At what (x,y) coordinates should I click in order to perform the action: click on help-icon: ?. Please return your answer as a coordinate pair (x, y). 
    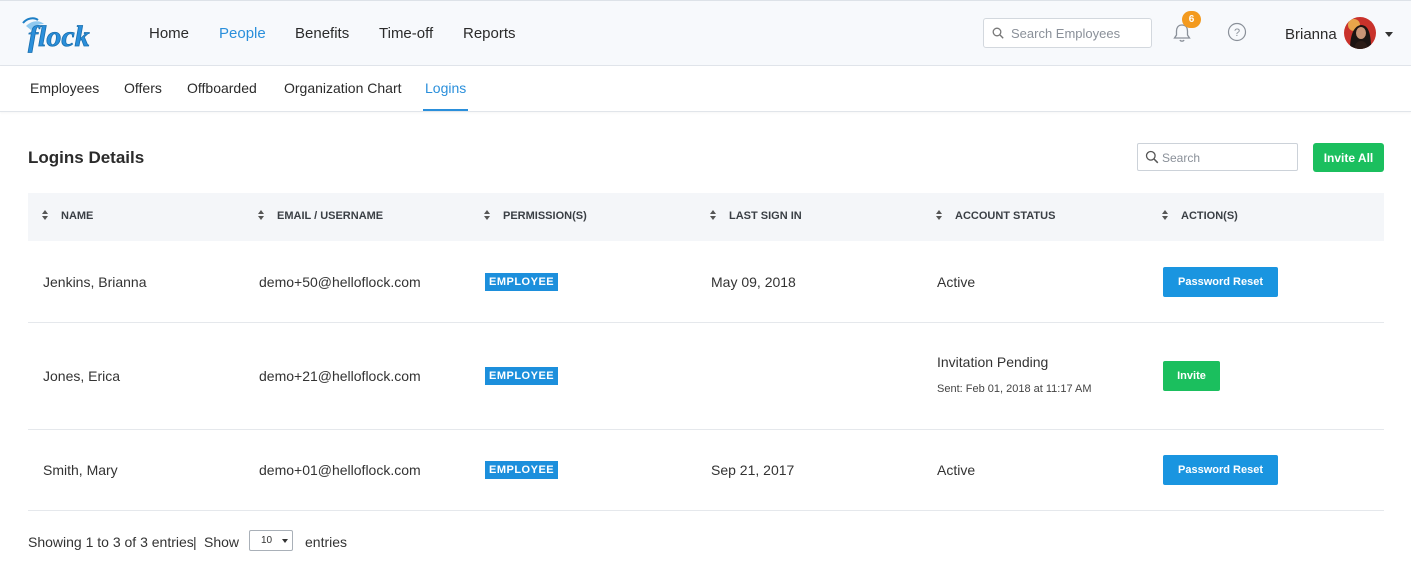
    Looking at the image, I should click on (1237, 32).